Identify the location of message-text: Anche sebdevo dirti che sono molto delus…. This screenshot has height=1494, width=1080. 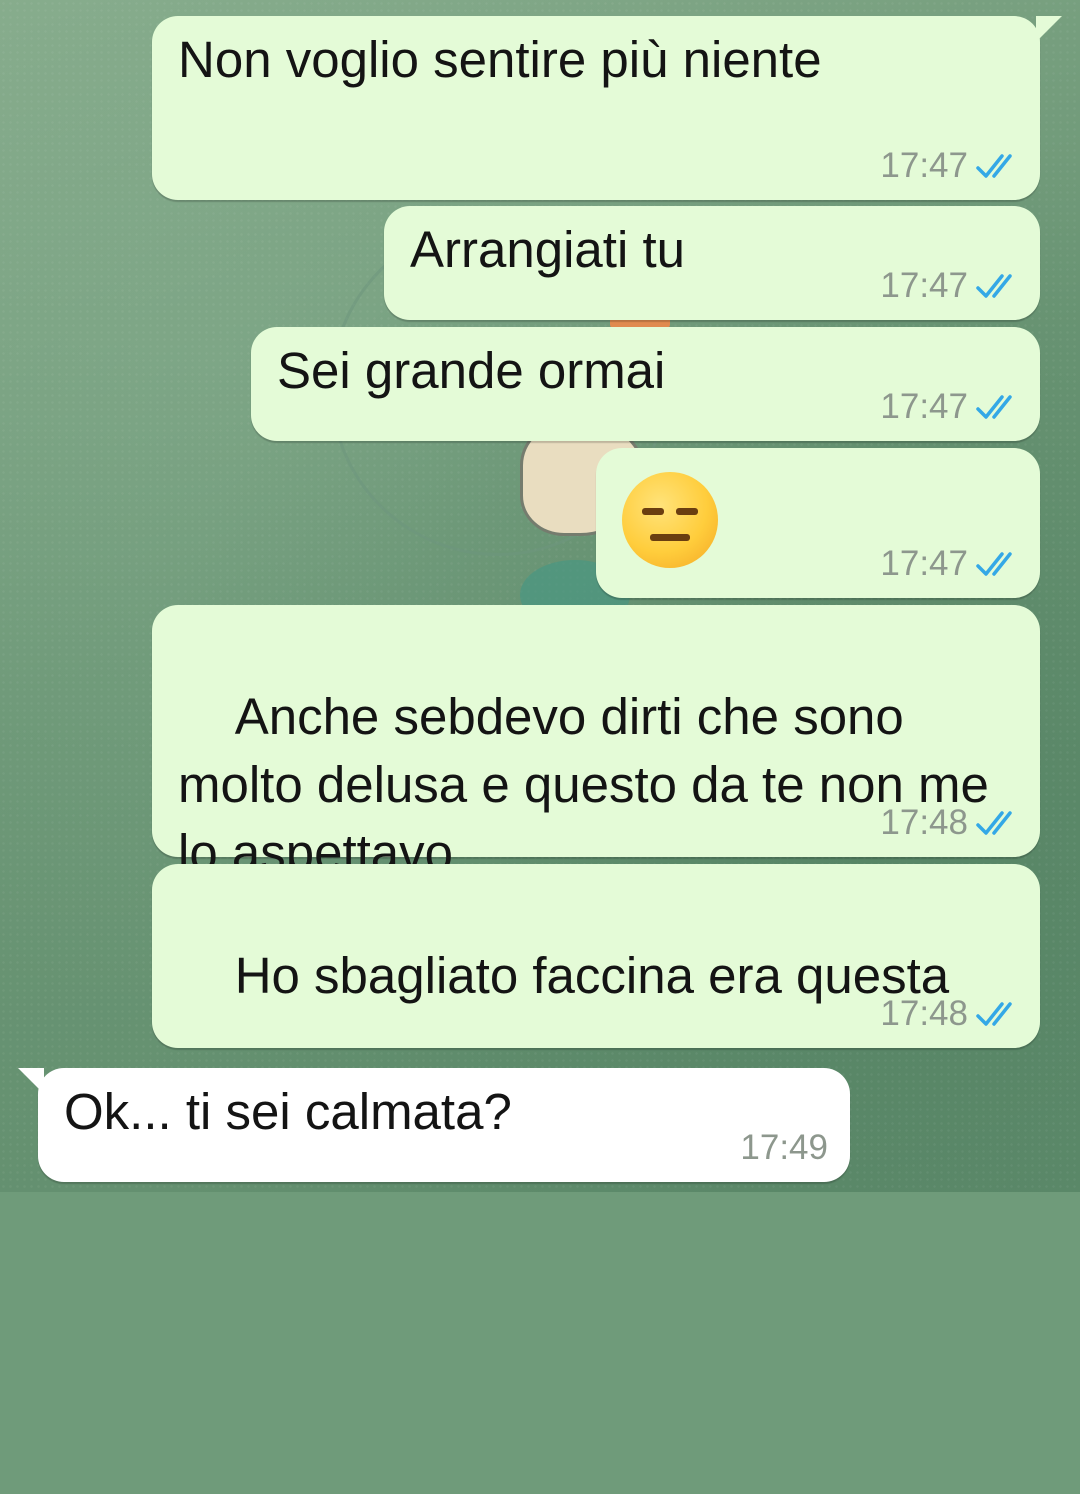
(591, 784).